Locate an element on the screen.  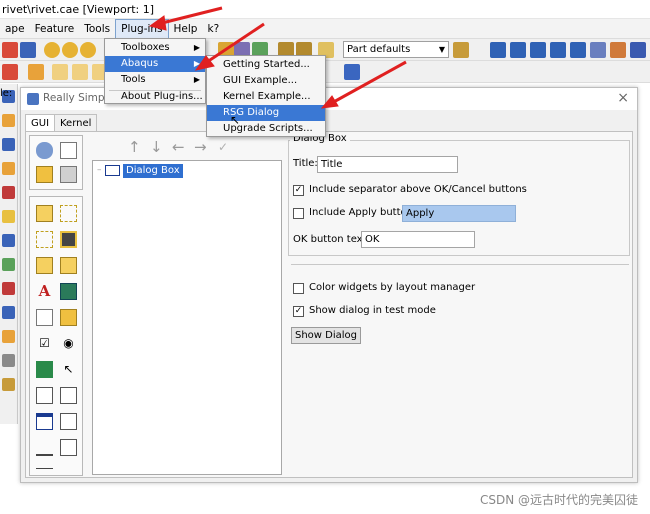
arrow-to-abaqus is located at coordinates (229, 46).